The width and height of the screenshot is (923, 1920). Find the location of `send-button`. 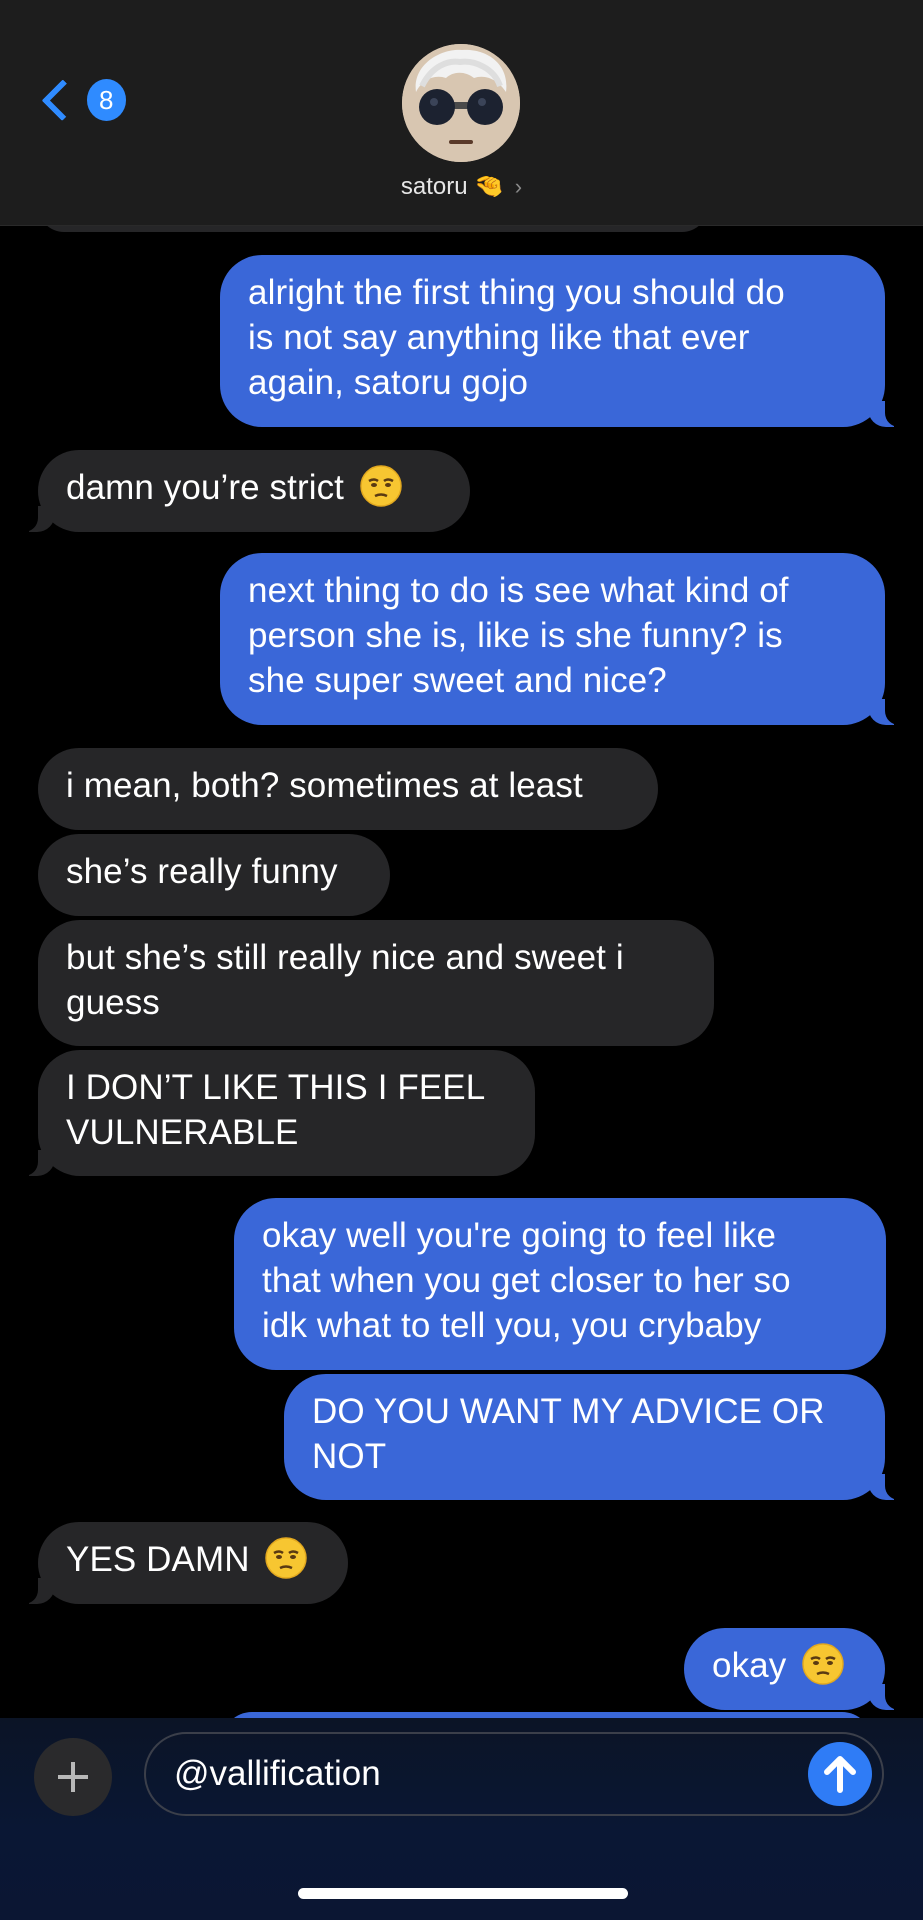

send-button is located at coordinates (840, 1774).